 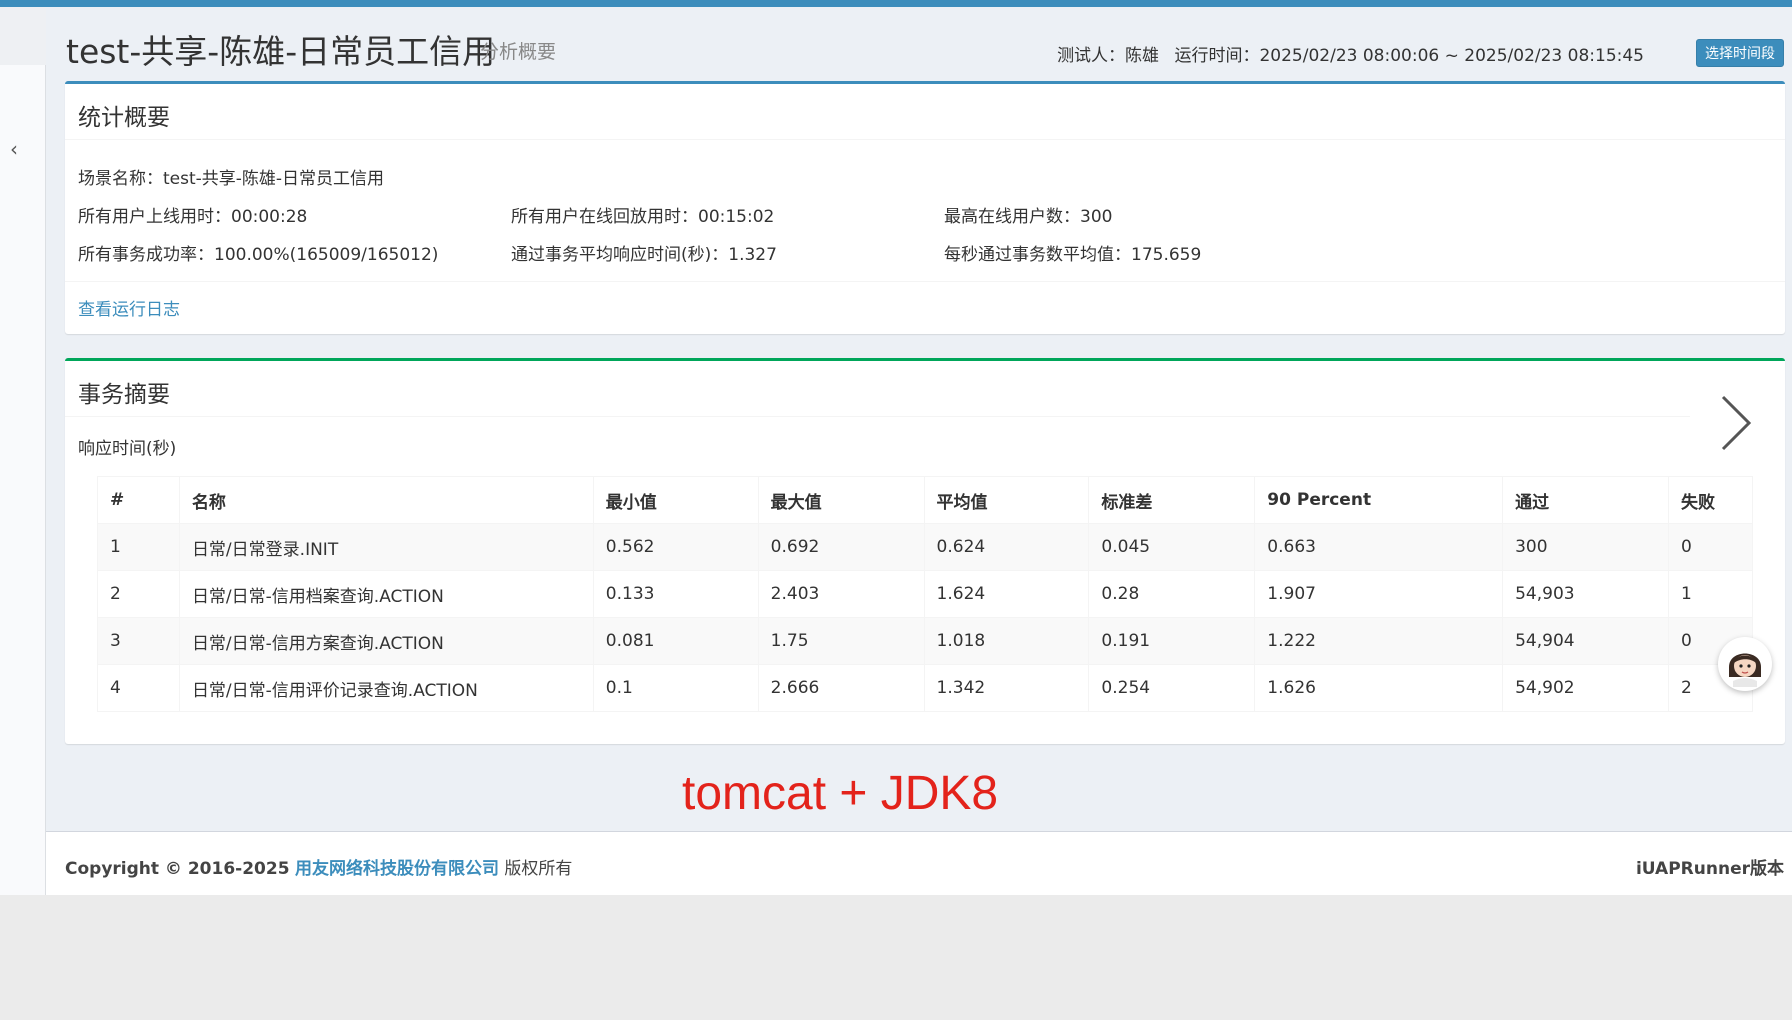 What do you see at coordinates (1006, 500) in the screenshot?
I see `column-header: 平均值` at bounding box center [1006, 500].